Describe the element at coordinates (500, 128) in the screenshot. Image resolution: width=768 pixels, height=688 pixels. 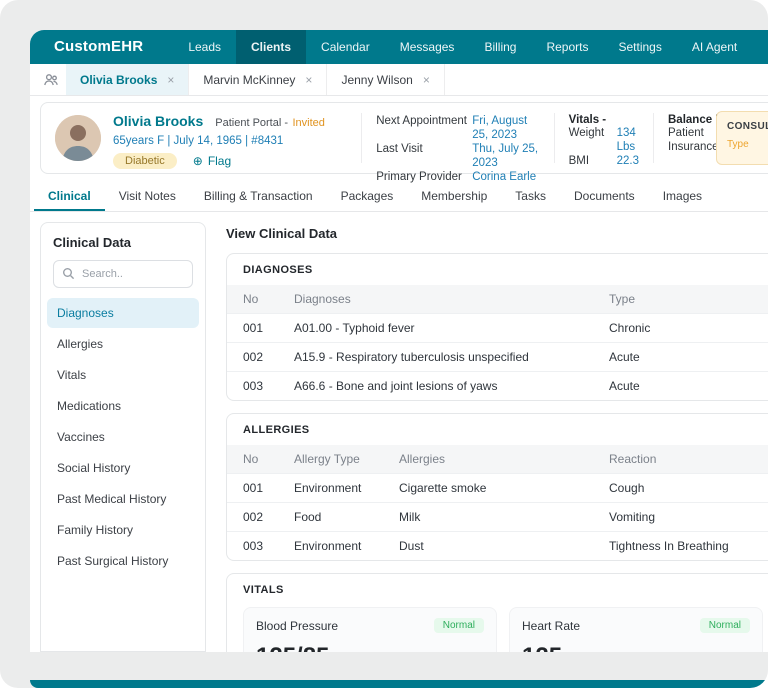
I see `next-appointment-value: Fri, August 25, 2023` at that location.